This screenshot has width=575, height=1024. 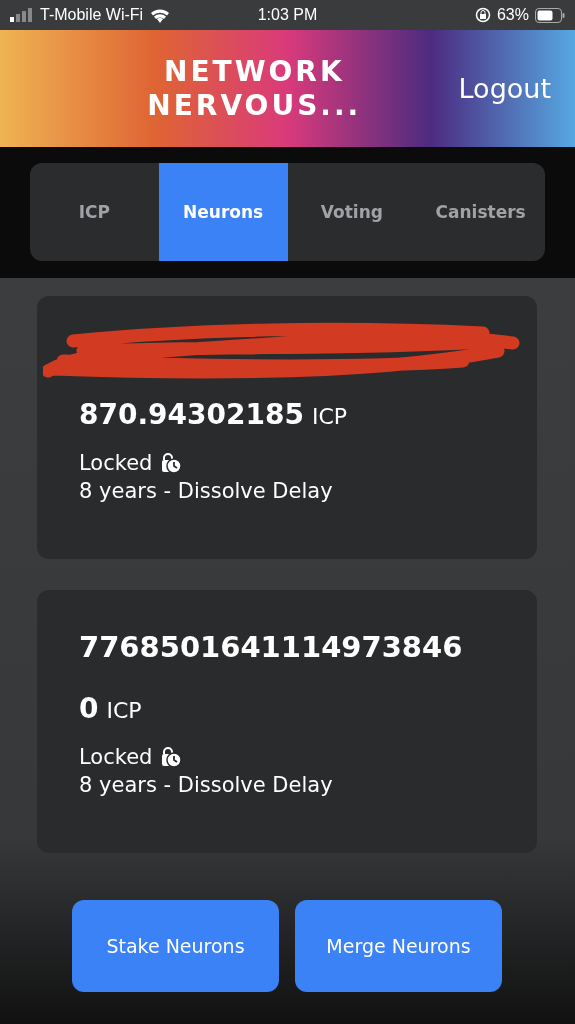 I want to click on rotation-lock-icon, so click(x=482, y=15).